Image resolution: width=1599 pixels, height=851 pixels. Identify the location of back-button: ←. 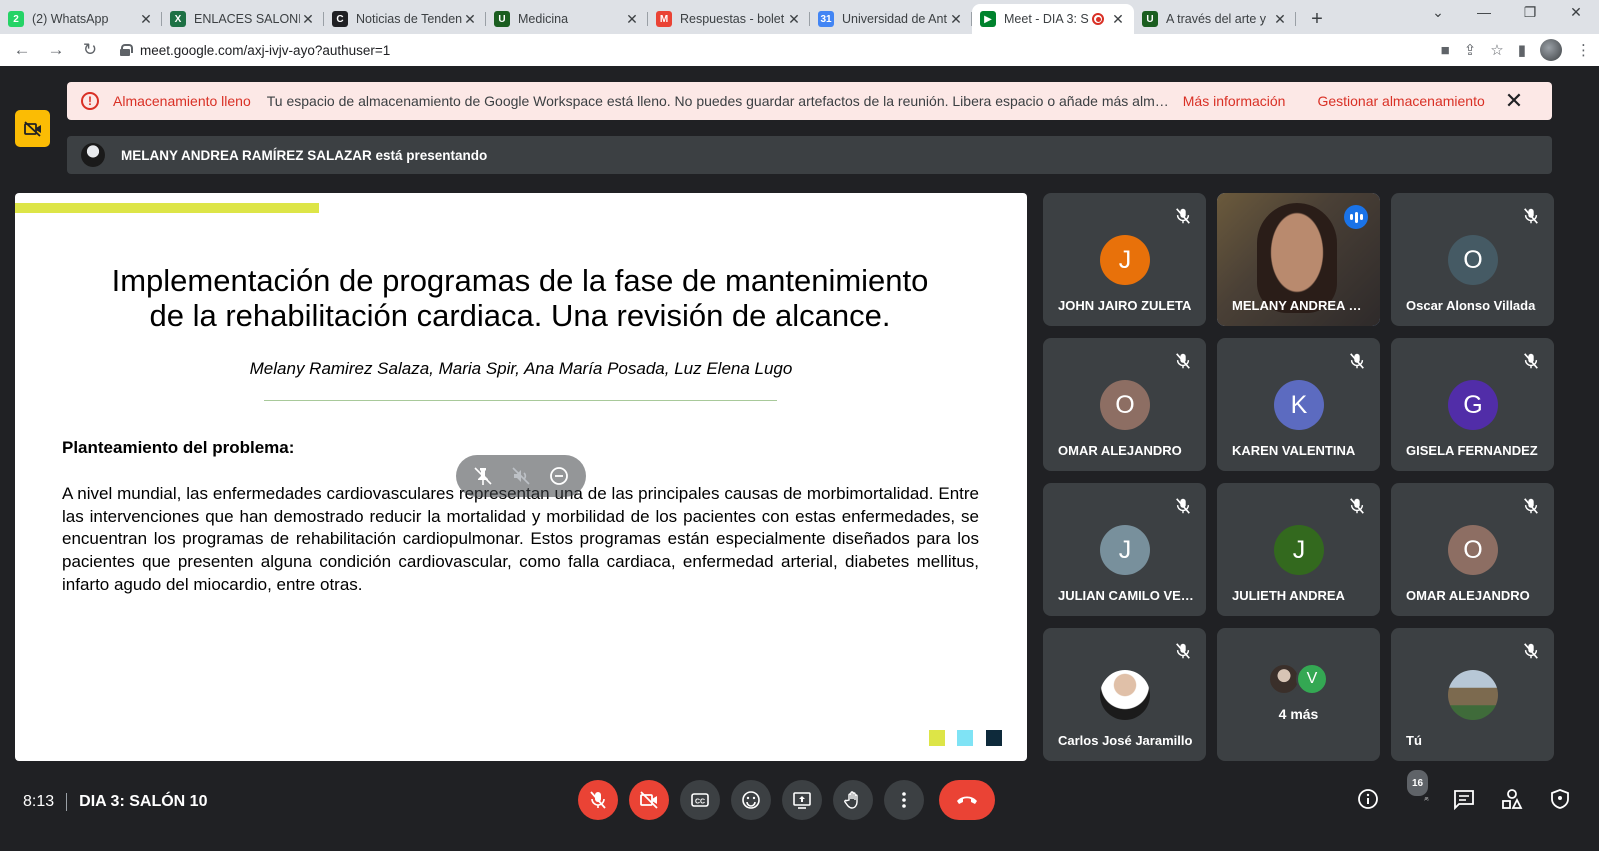
(22, 50).